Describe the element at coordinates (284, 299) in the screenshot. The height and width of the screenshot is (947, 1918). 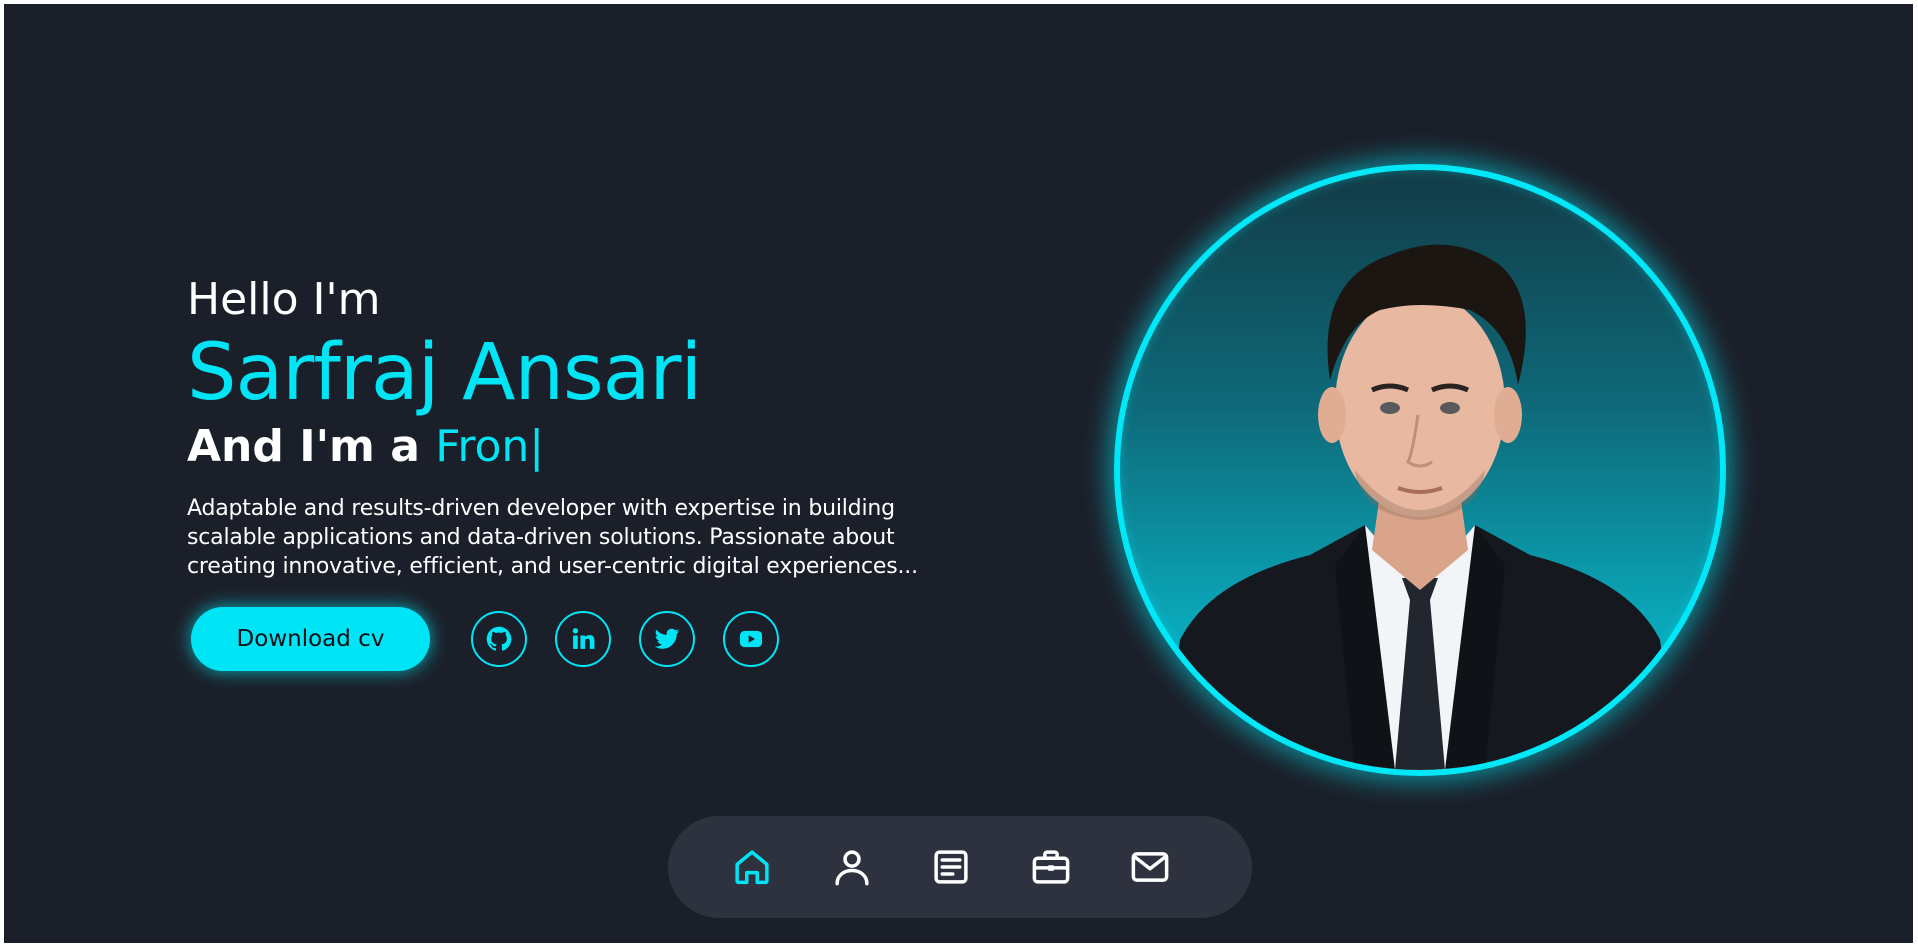
I see `hero-greeting: Hello I'm` at that location.